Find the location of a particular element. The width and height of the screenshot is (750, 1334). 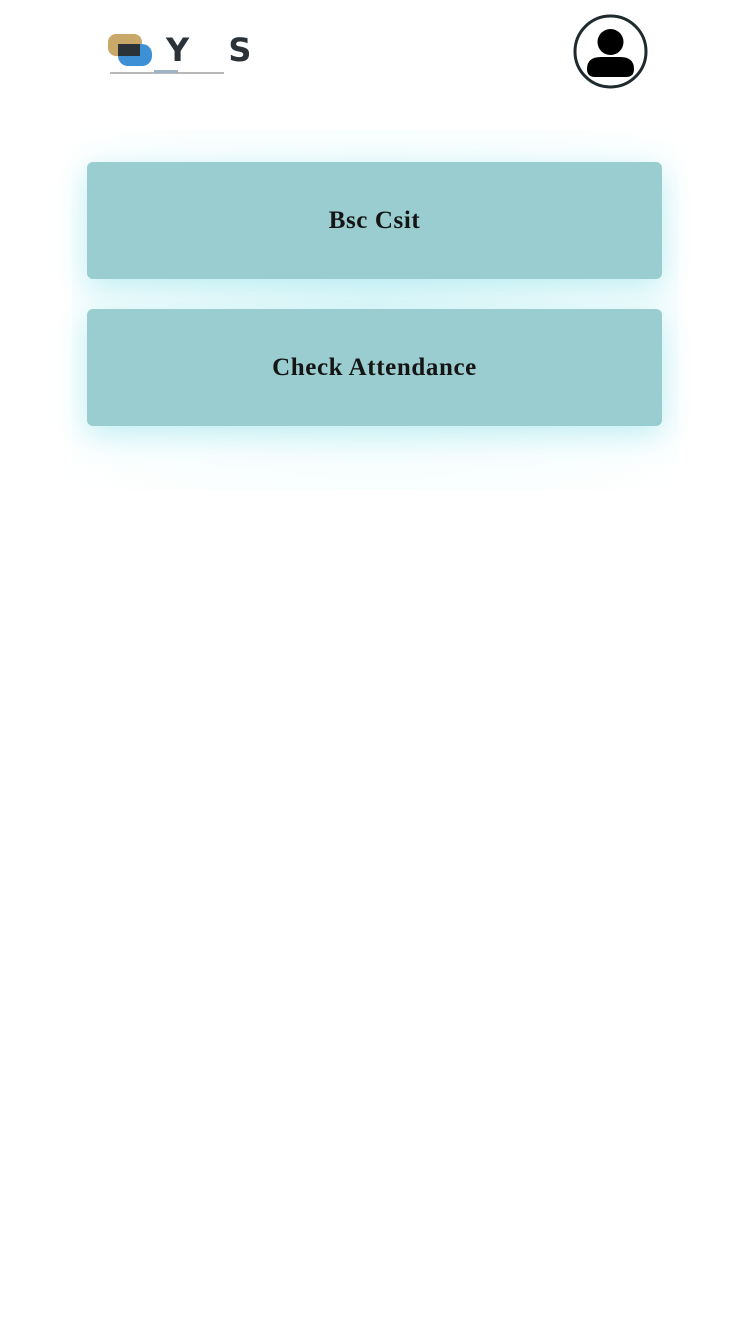

app-logo: Y S is located at coordinates (178, 54).